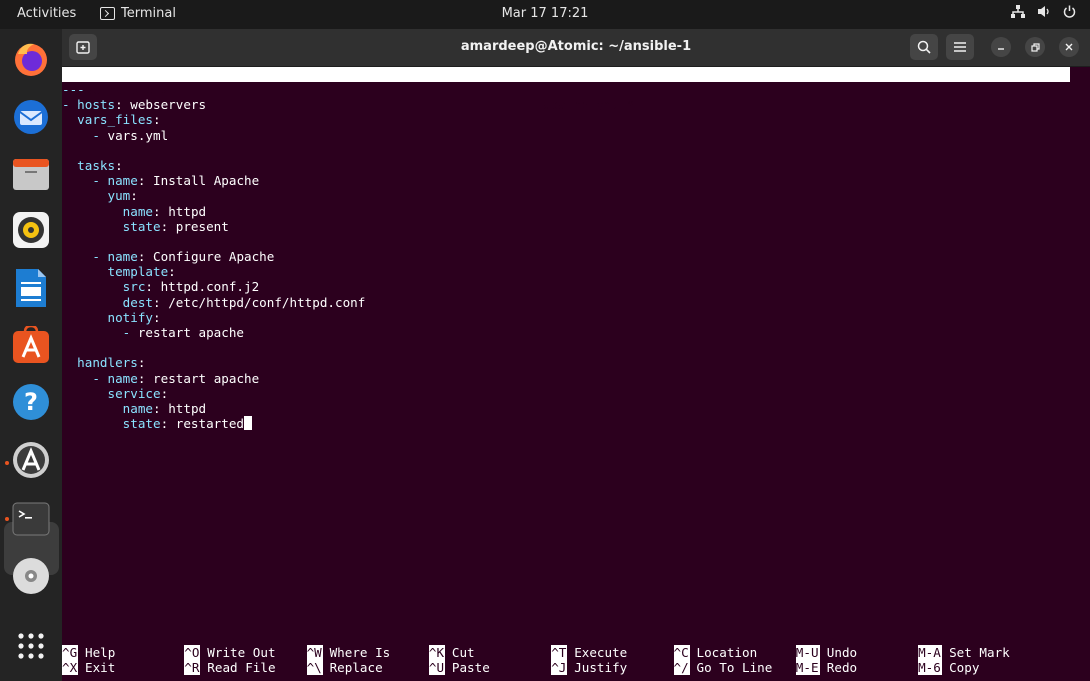 Image resolution: width=1090 pixels, height=681 pixels. Describe the element at coordinates (213, 119) in the screenshot. I see `code-line: vars_files:` at that location.